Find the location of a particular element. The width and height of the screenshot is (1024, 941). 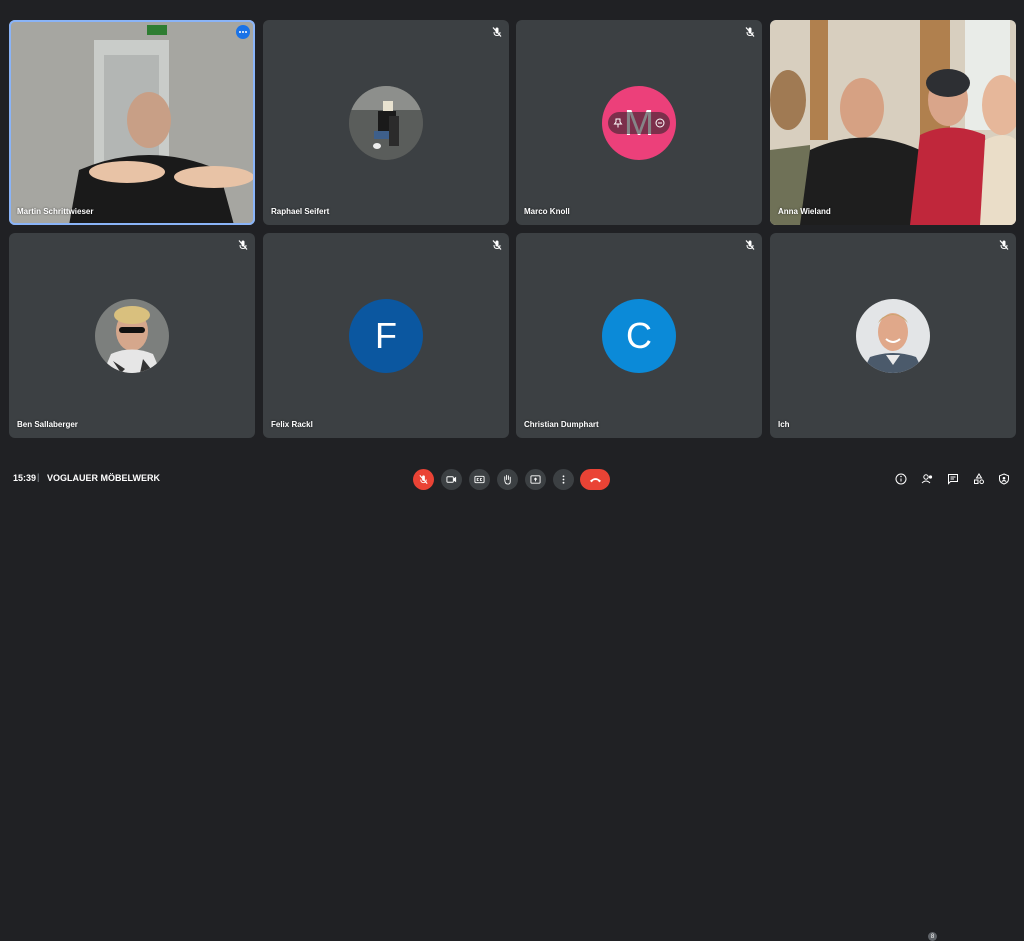

people-icon is located at coordinates (926, 479).